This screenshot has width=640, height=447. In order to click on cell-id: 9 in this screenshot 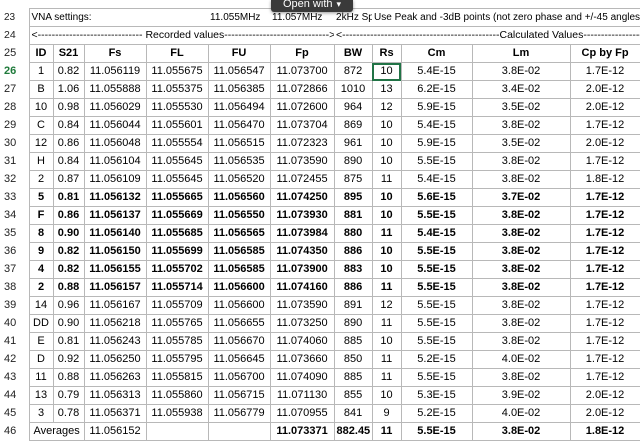, I will do `click(41, 251)`.